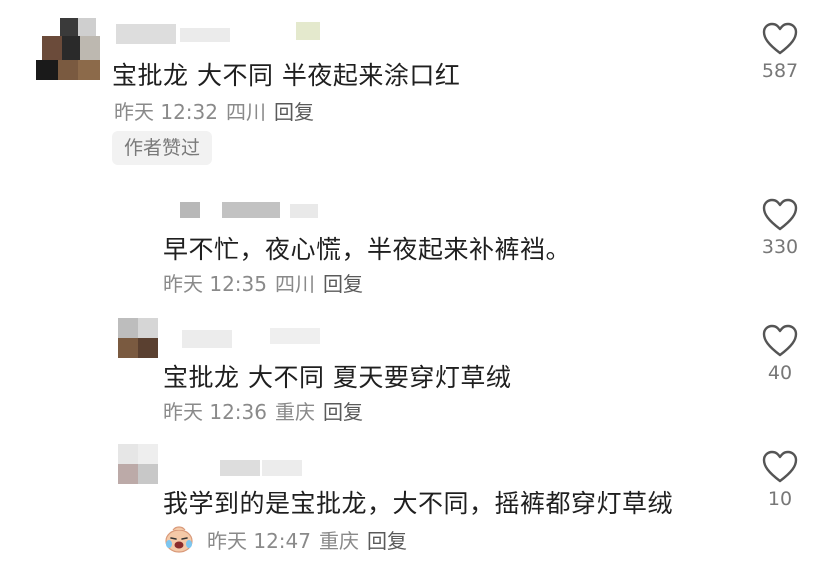 This screenshot has width=828, height=568. I want to click on like-count: 587, so click(780, 71).